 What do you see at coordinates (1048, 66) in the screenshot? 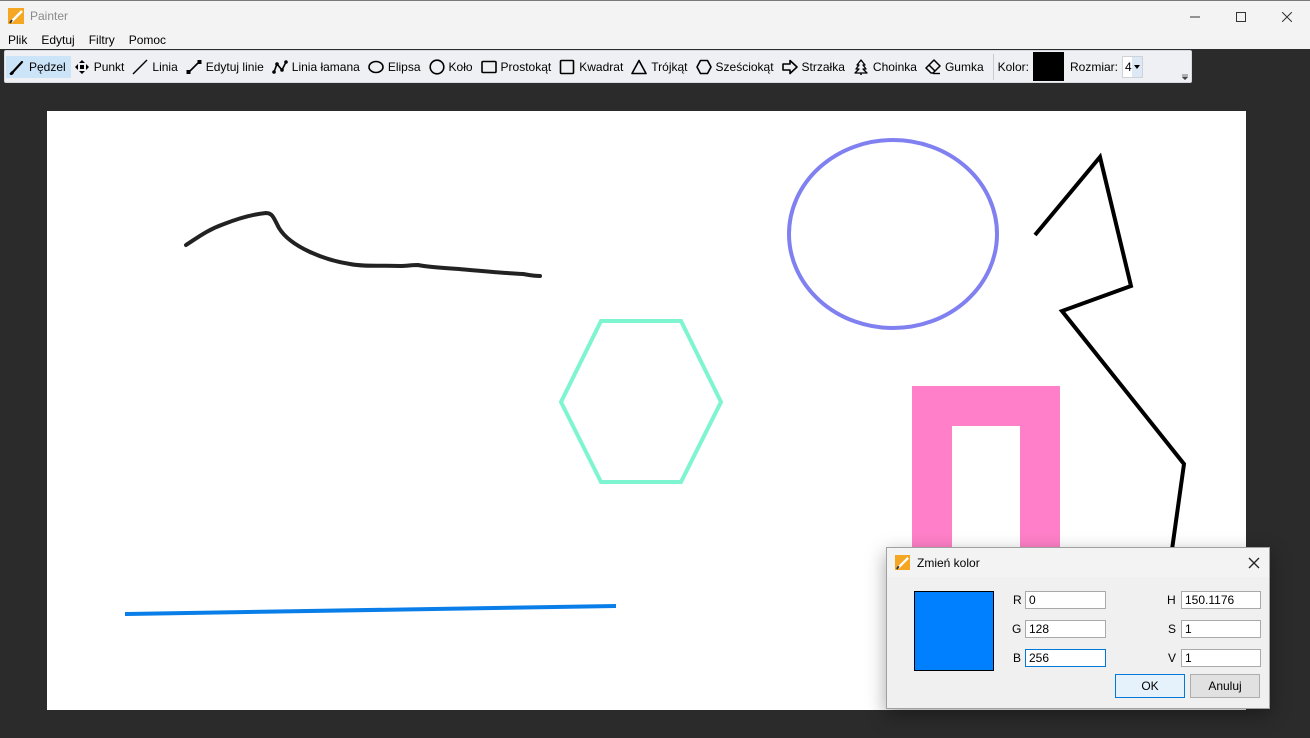
I see `color-picker-swatch` at bounding box center [1048, 66].